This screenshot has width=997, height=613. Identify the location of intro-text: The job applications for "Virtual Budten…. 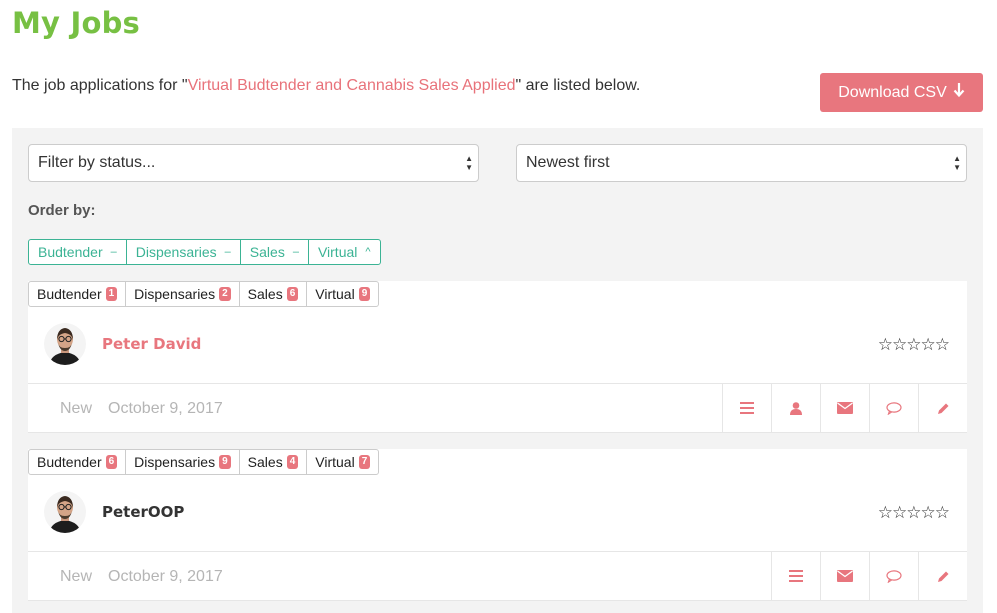
(326, 86).